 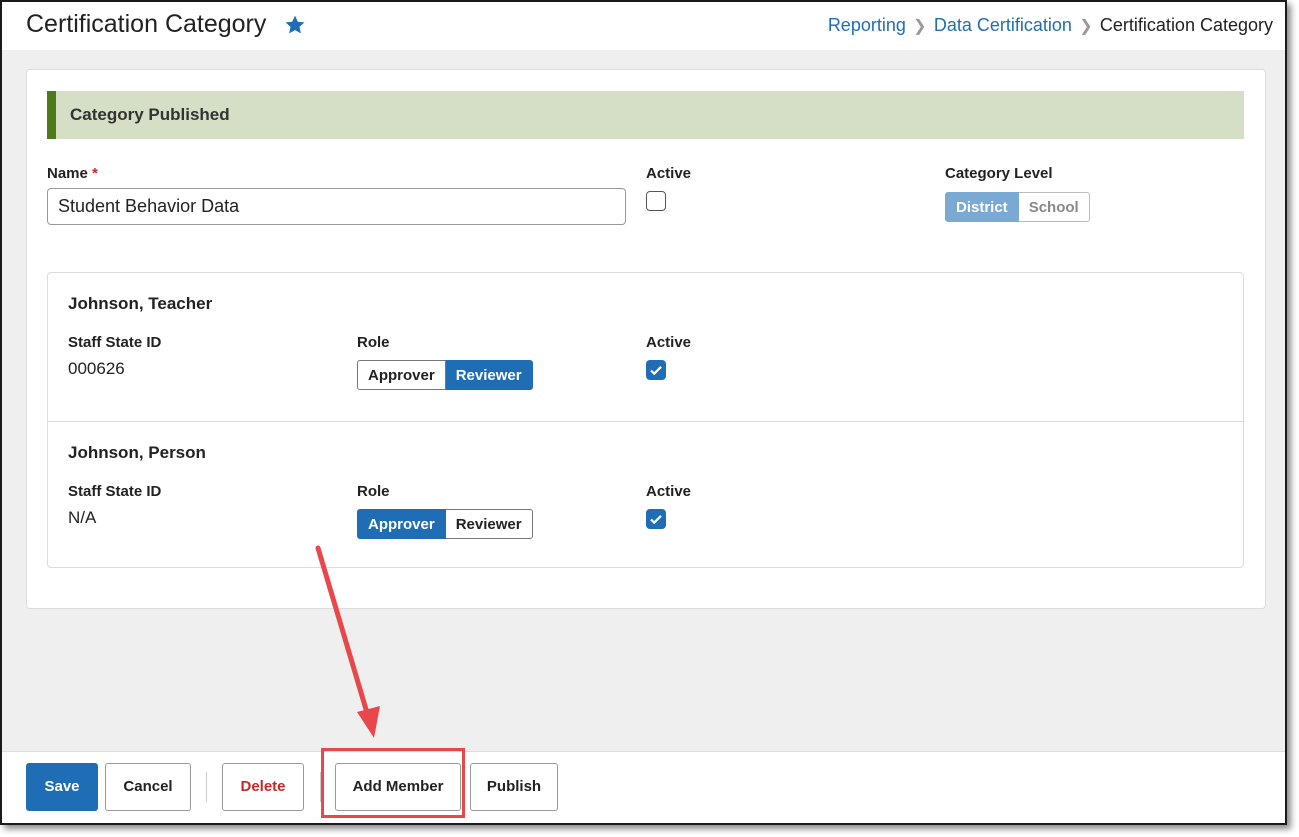 I want to click on cancel-button: Cancel, so click(x=148, y=787).